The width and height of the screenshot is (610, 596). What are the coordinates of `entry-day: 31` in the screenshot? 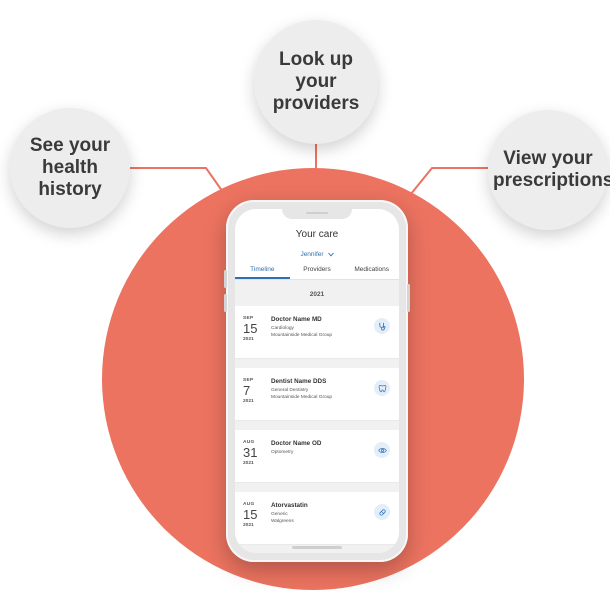 It's located at (250, 452).